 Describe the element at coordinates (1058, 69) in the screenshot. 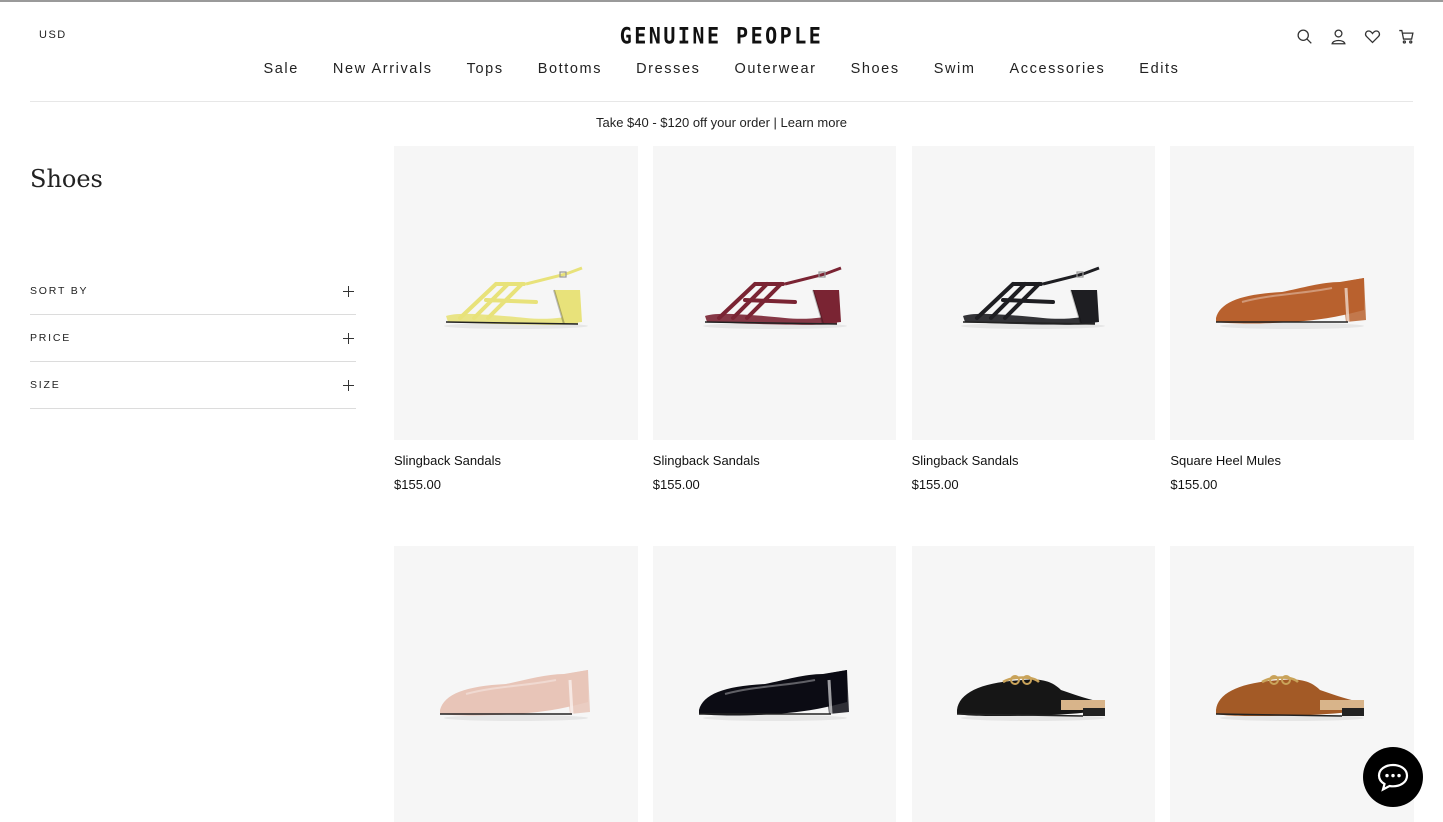

I see `nav-accessories: Accessories` at that location.